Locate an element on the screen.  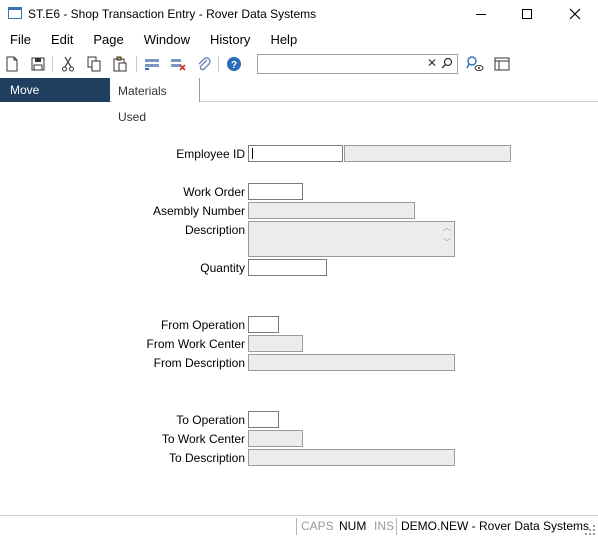
minimize-icon is located at coordinates (481, 14).